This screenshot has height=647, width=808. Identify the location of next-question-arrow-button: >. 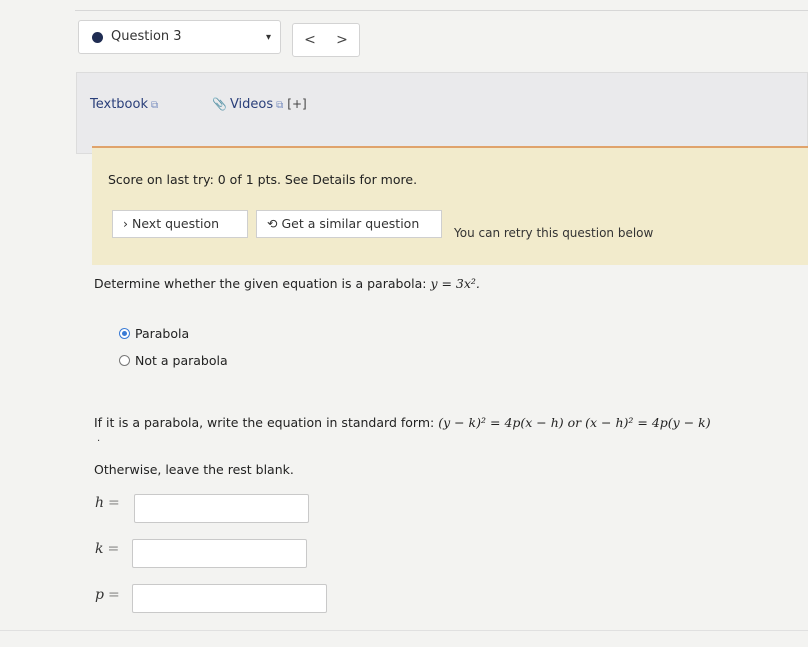
(342, 40).